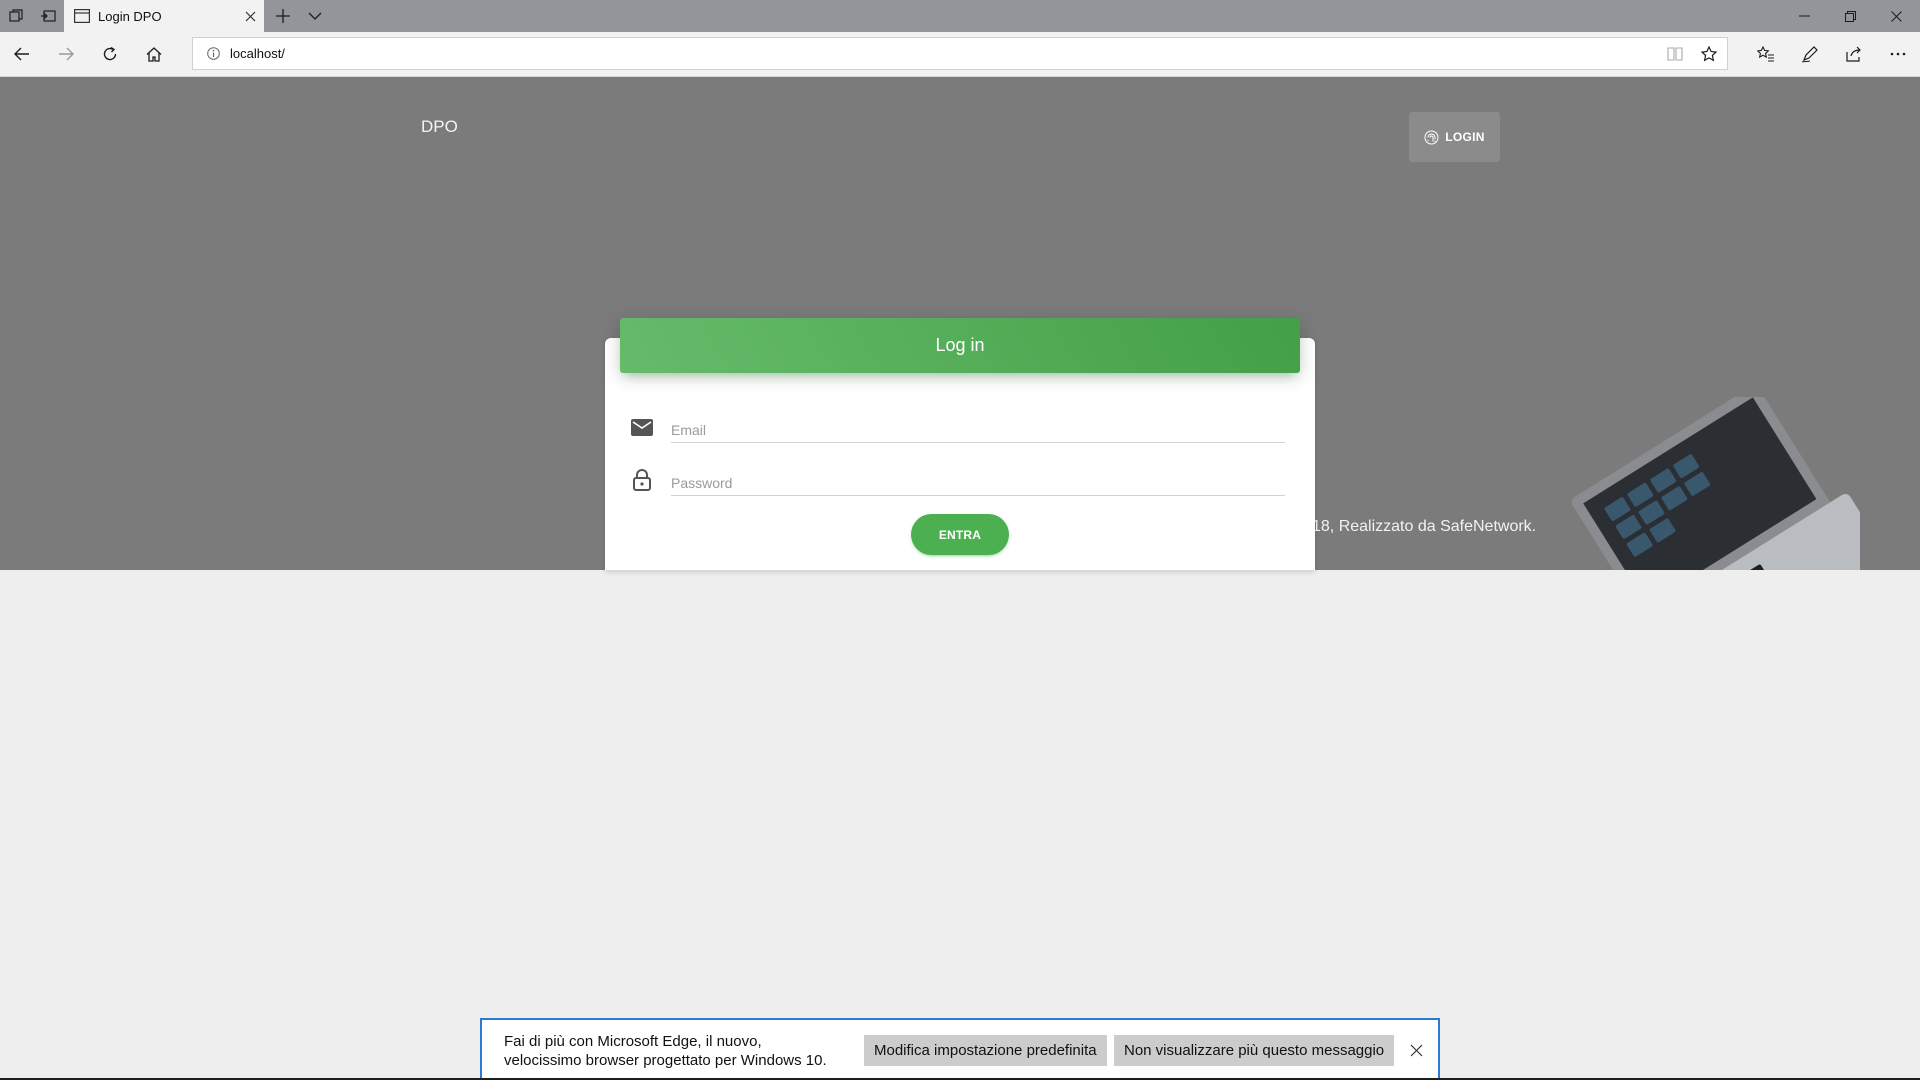 The image size is (1920, 1080). Describe the element at coordinates (130, 16) in the screenshot. I see `tab-title: Login DPO` at that location.